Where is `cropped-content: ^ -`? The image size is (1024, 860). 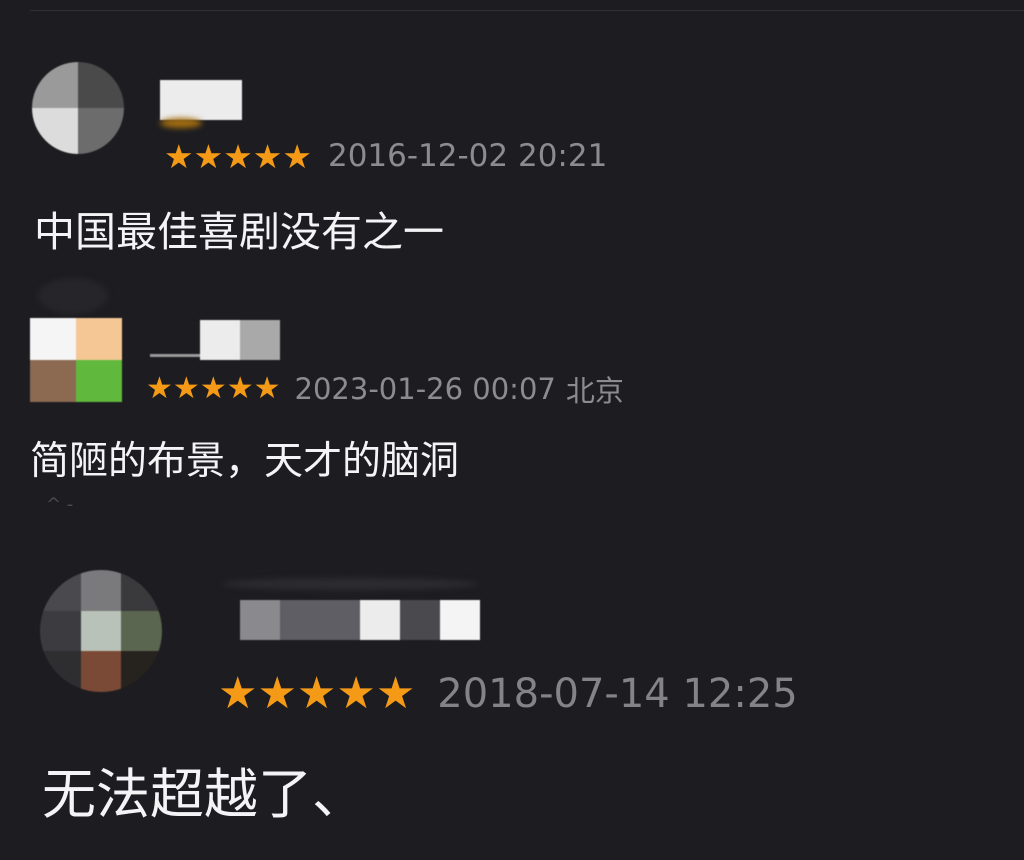 cropped-content: ^ - is located at coordinates (60, 504).